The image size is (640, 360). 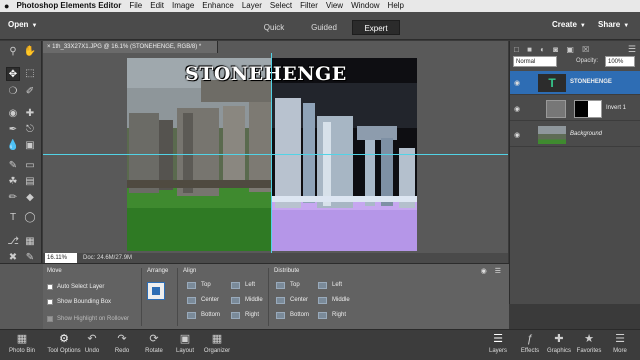 I want to click on align-middle-label: Middle, so click(x=254, y=300).